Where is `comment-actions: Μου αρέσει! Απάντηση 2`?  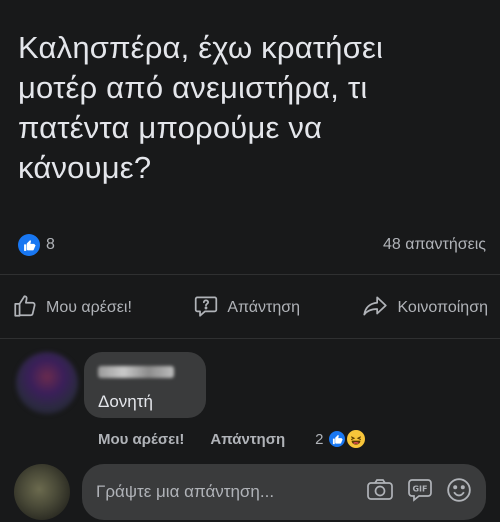
comment-actions: Μου αρέσει! Απάντηση 2 is located at coordinates (233, 439).